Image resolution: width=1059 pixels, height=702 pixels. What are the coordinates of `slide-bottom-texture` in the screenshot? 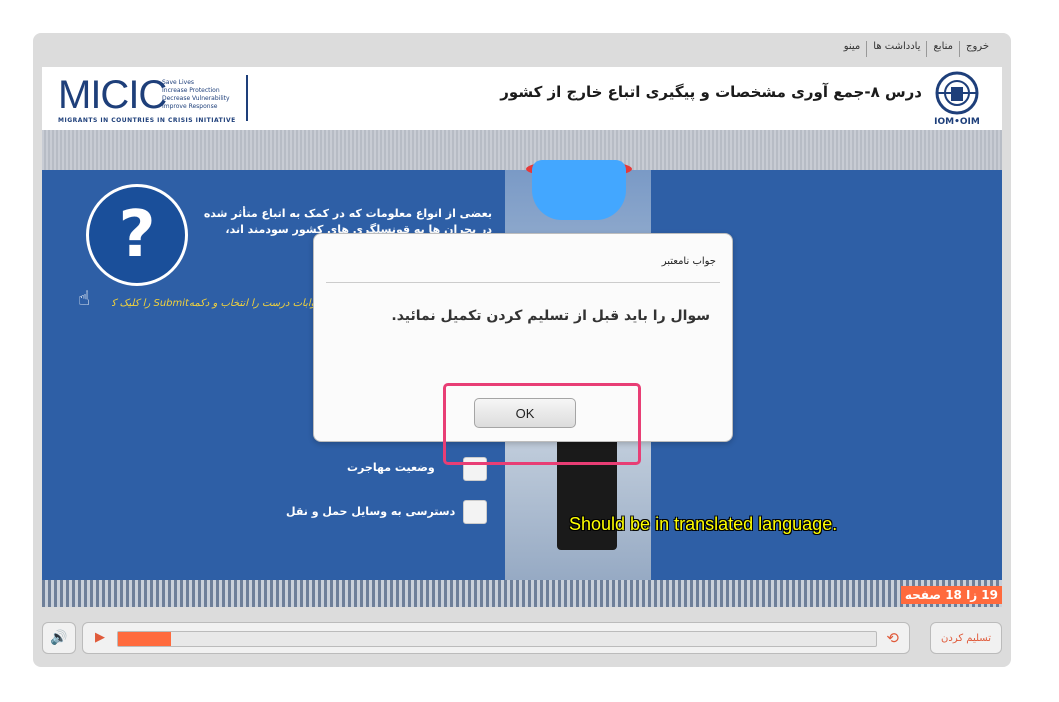 It's located at (522, 593).